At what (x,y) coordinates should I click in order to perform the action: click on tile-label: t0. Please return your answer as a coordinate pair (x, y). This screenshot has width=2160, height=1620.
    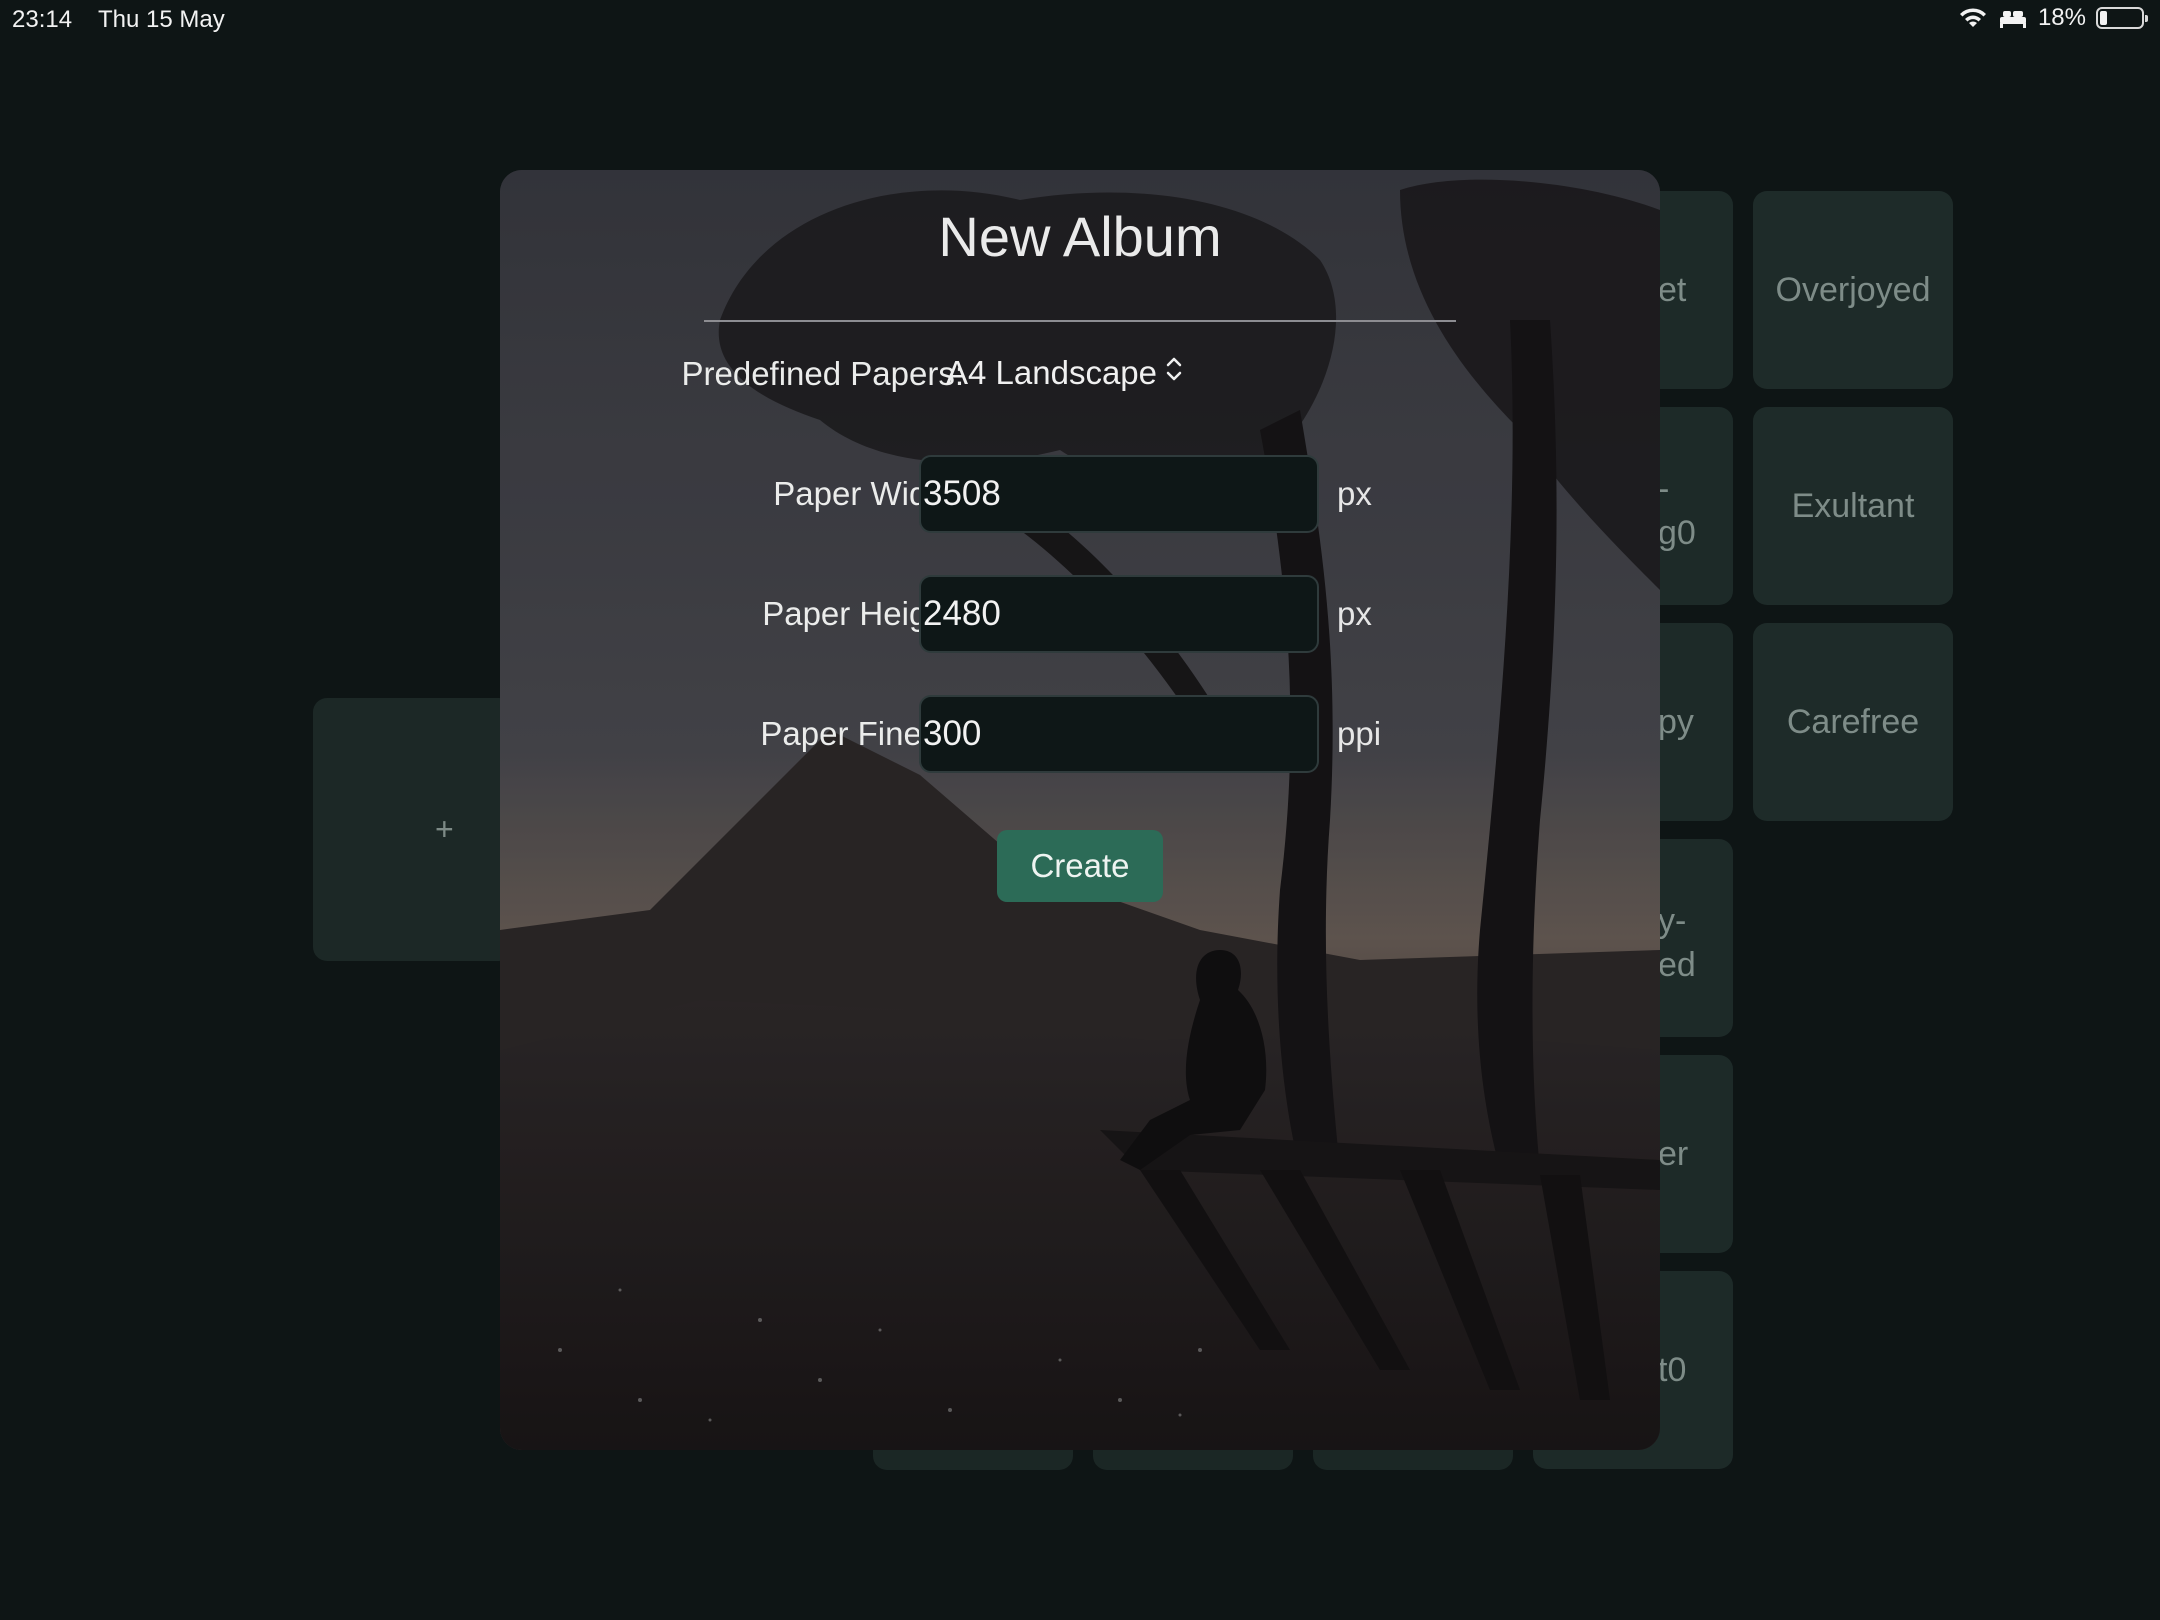
    Looking at the image, I should click on (1672, 1370).